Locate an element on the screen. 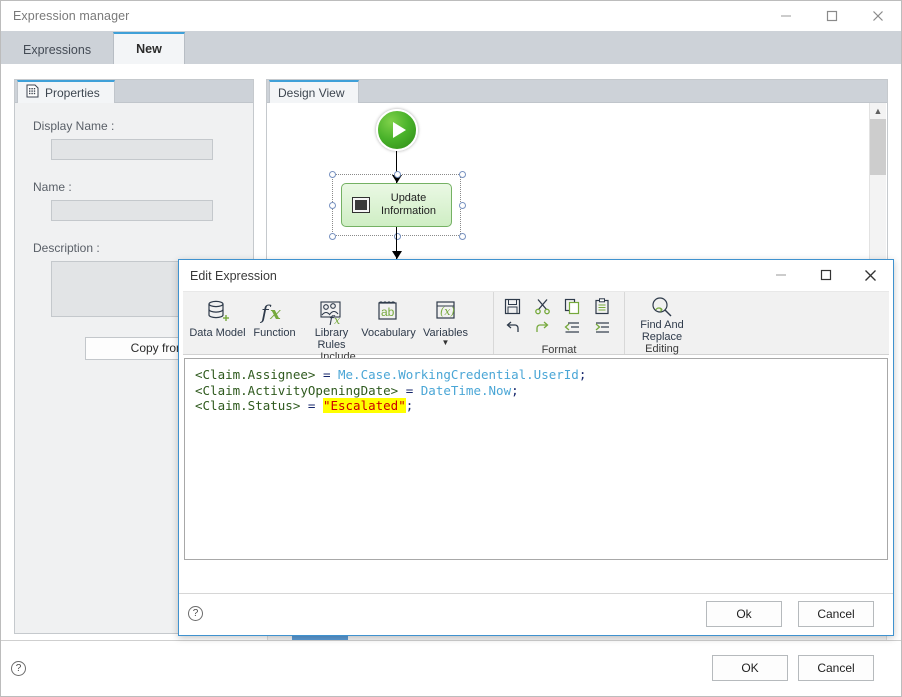 The width and height of the screenshot is (902, 697). code-line: <Claim.Status> = "Escalated"; is located at coordinates (536, 406).